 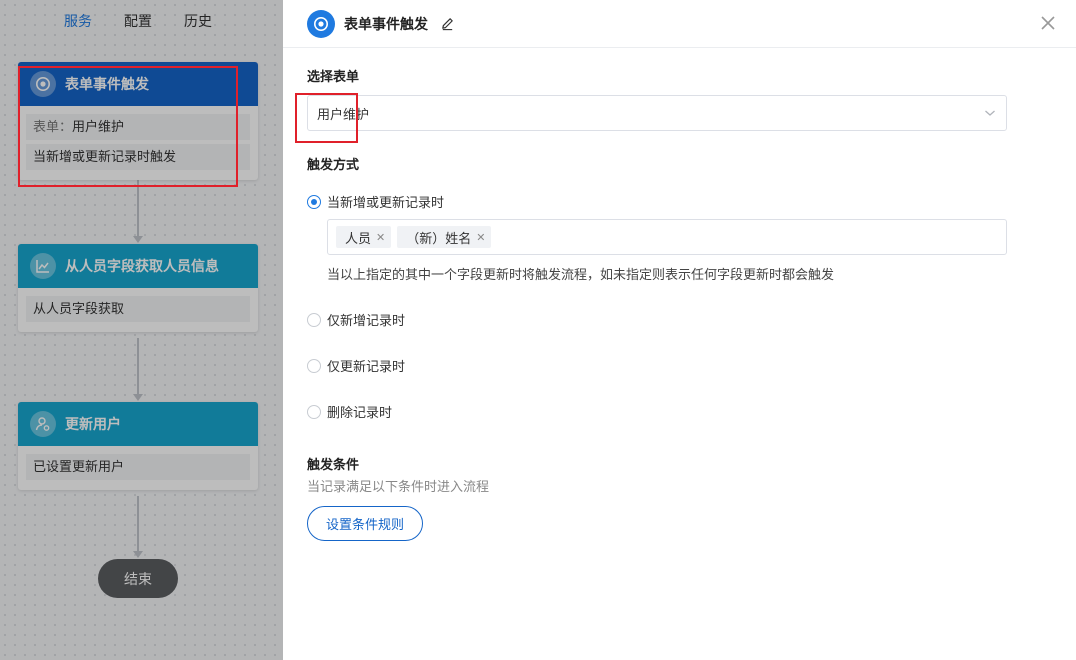 What do you see at coordinates (360, 412) in the screenshot?
I see `radio-label: 删除记录时` at bounding box center [360, 412].